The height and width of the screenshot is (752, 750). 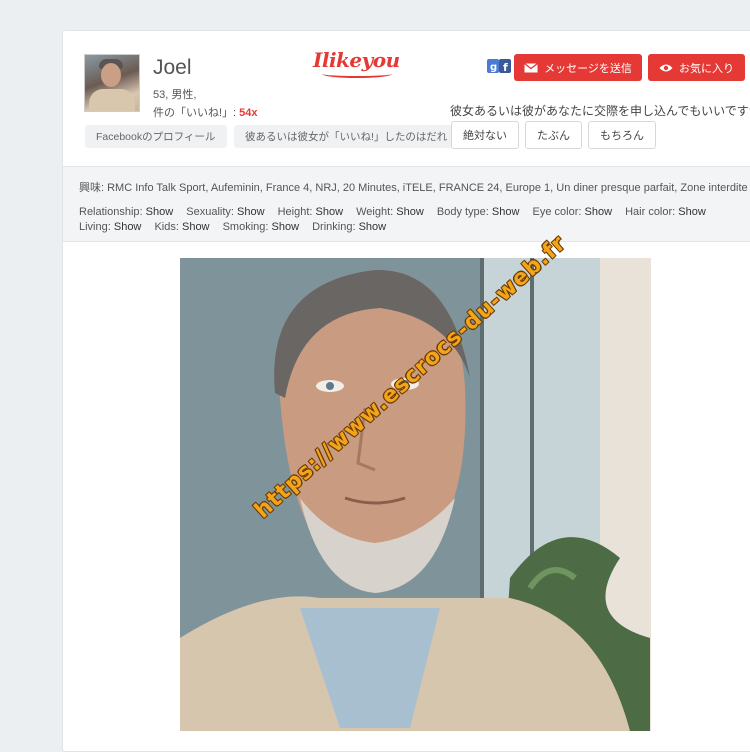 What do you see at coordinates (286, 227) in the screenshot?
I see `show-smoking-link: Show` at bounding box center [286, 227].